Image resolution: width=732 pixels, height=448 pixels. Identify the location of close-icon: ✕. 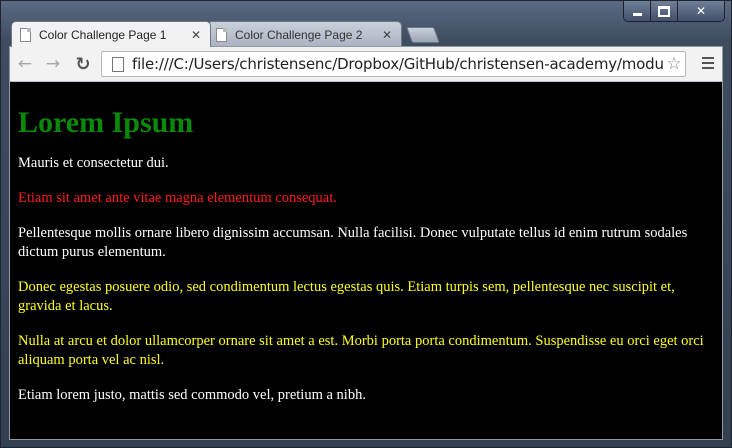
(701, 11).